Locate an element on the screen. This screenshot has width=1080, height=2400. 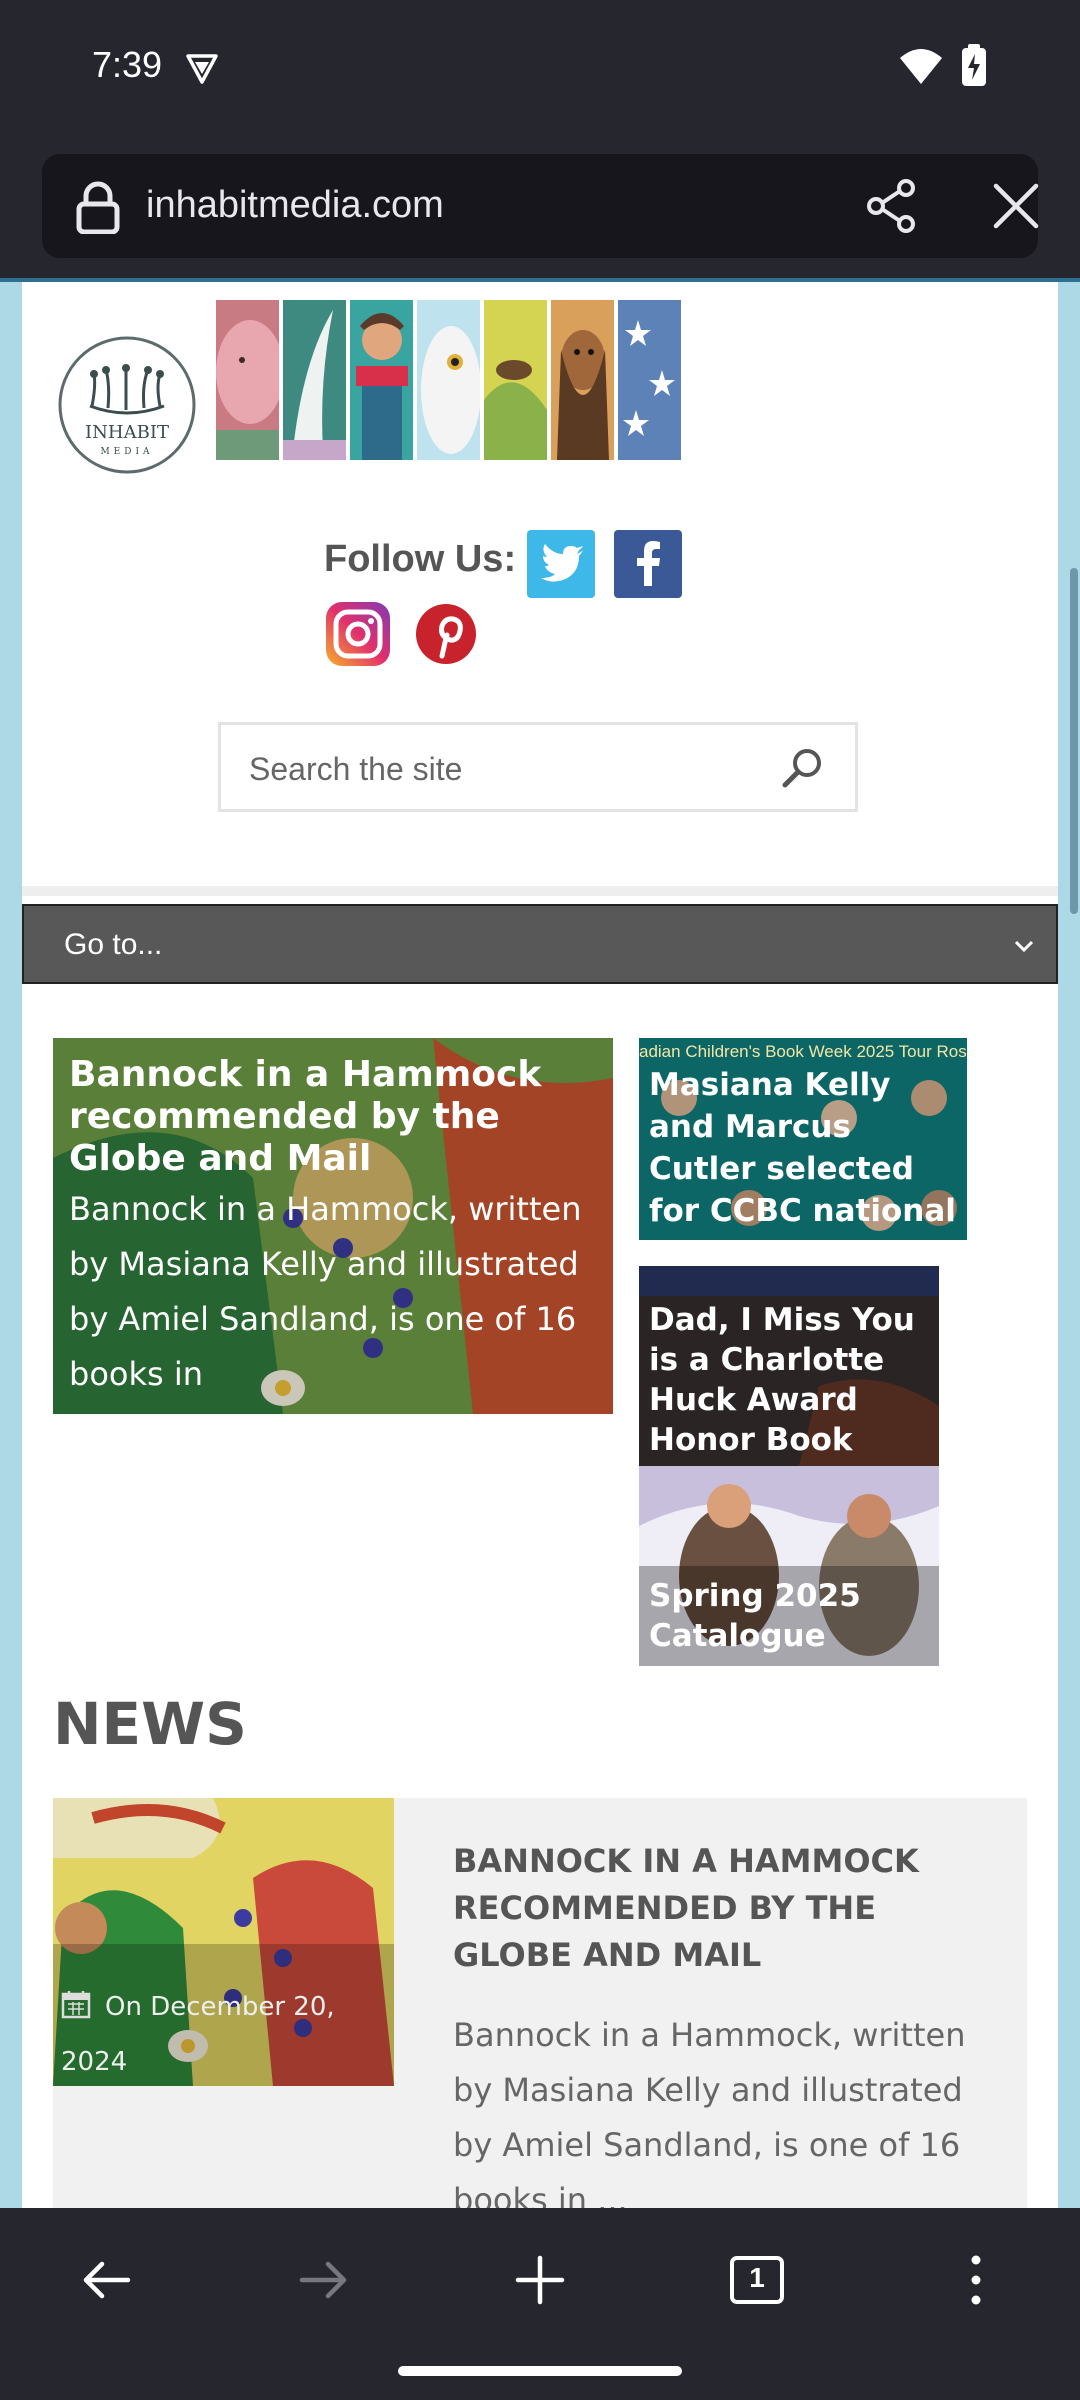
facebook-icon is located at coordinates (648, 563).